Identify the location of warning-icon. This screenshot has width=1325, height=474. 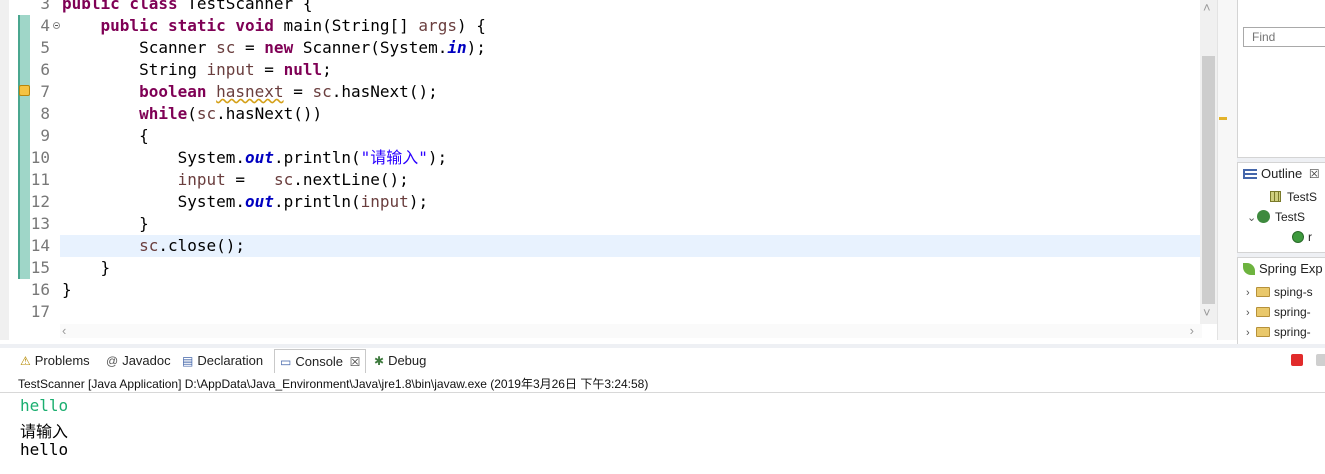
(24, 90).